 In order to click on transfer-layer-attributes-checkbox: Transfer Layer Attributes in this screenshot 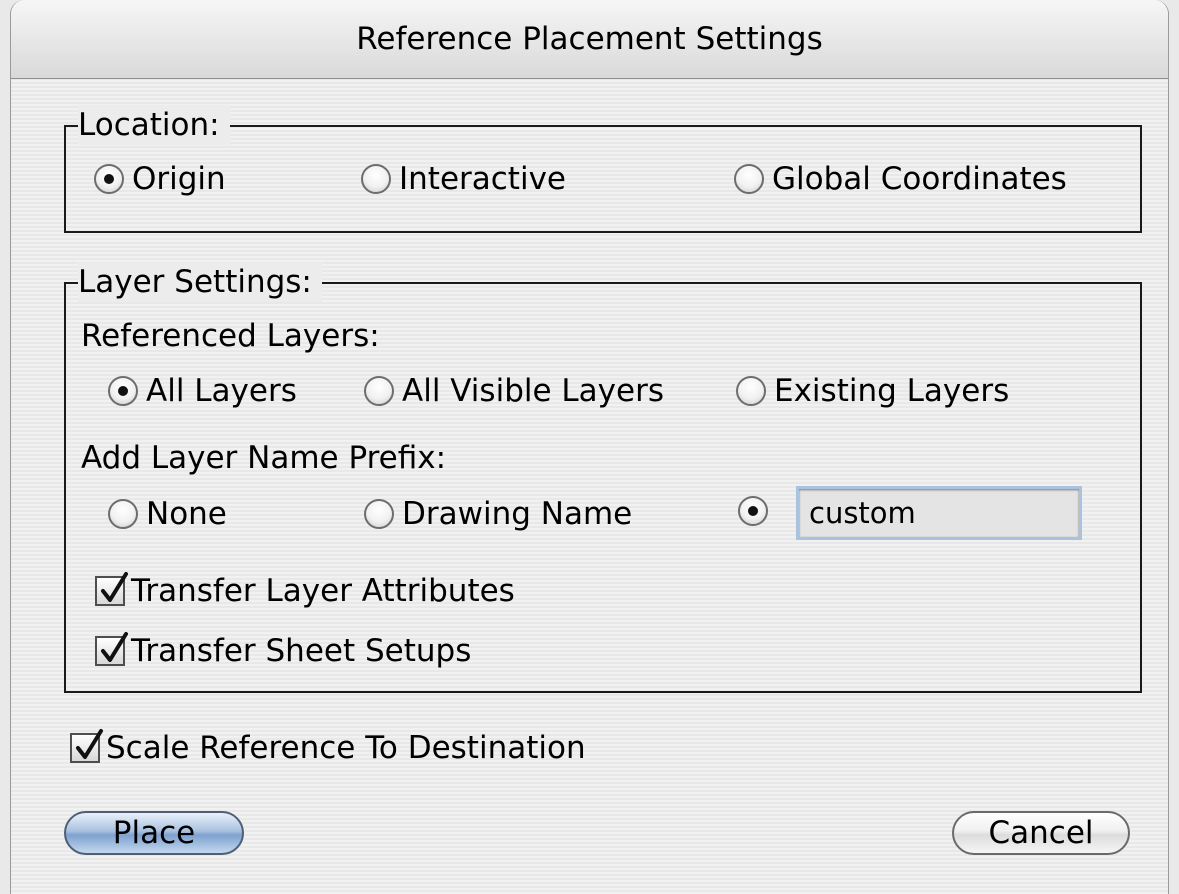, I will do `click(305, 590)`.